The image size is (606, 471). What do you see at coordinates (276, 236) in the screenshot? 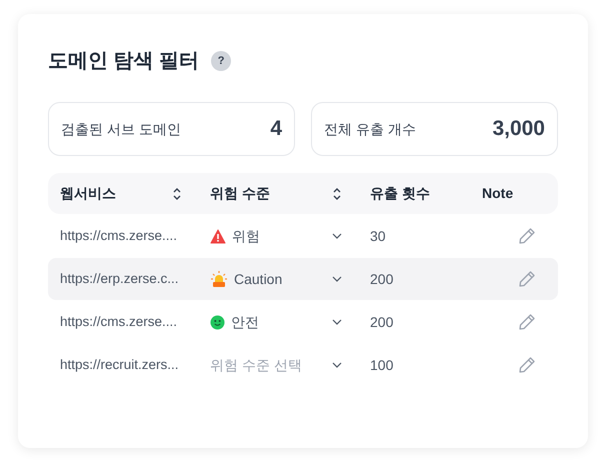
I see `risk-select: 위험` at bounding box center [276, 236].